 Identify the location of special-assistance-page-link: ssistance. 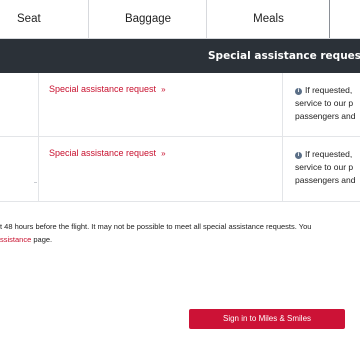
(15, 239).